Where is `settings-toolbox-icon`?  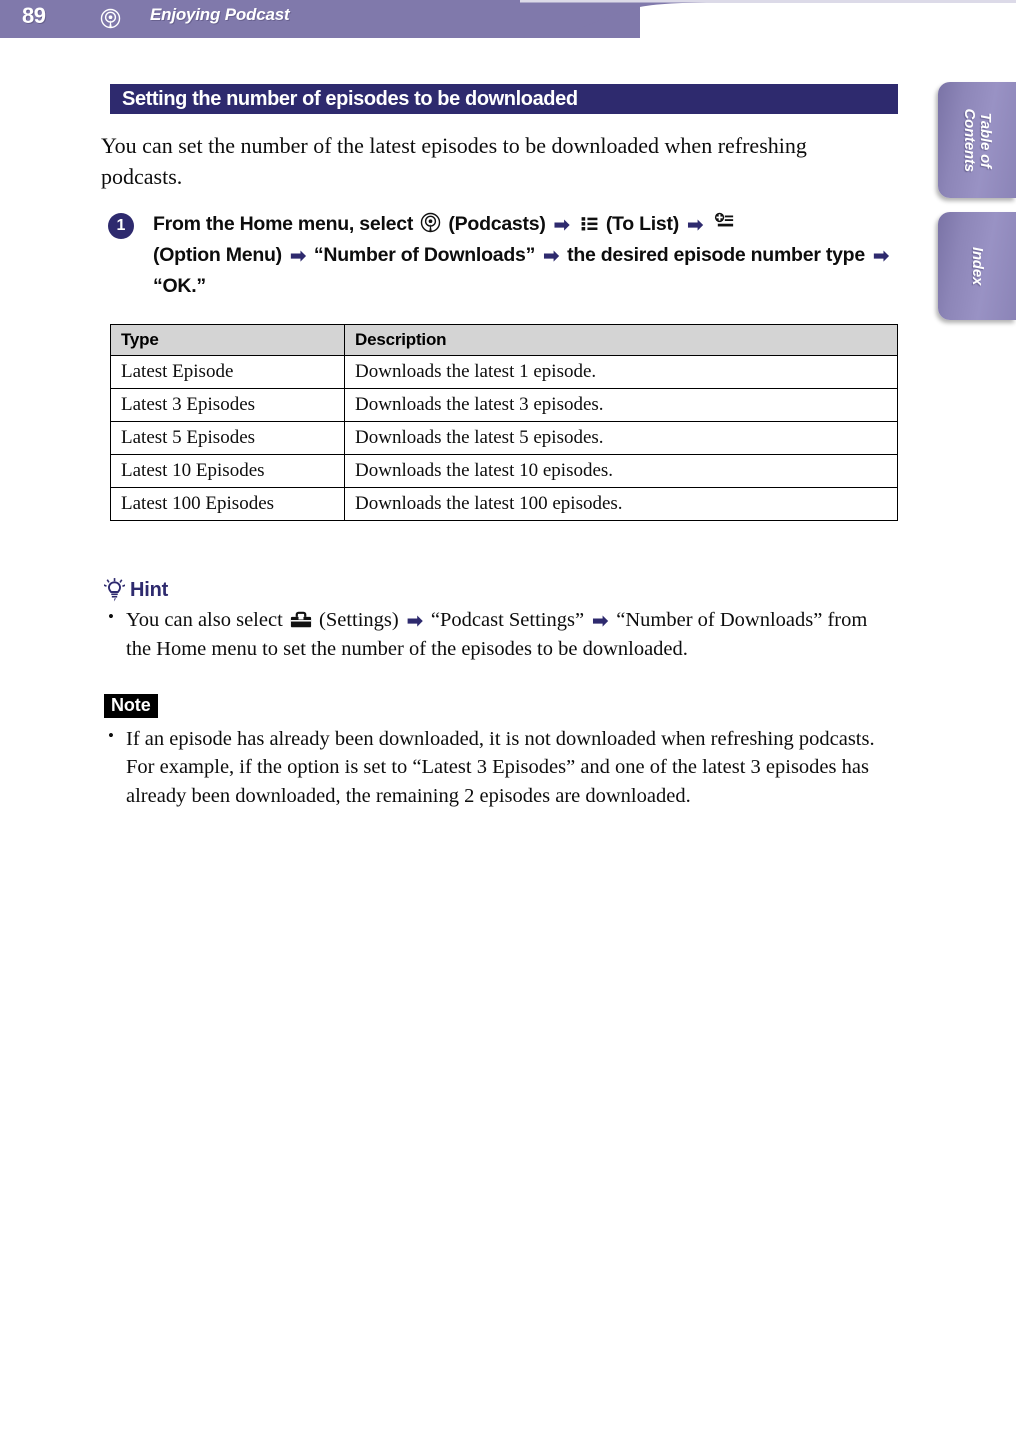 settings-toolbox-icon is located at coordinates (300, 619).